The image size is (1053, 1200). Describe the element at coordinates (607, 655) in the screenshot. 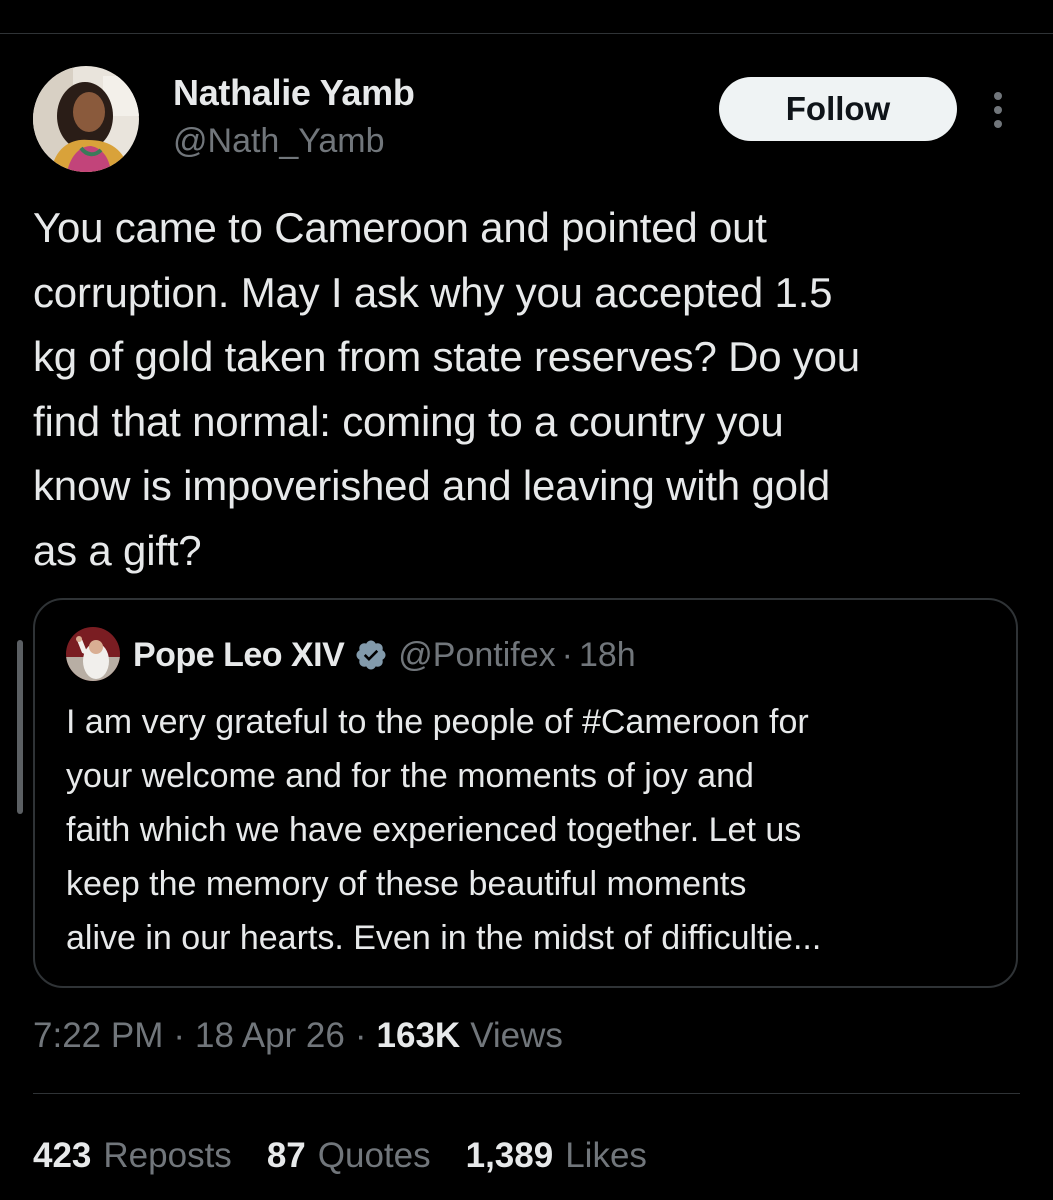

I see `quote-timestamp: 18h` at that location.